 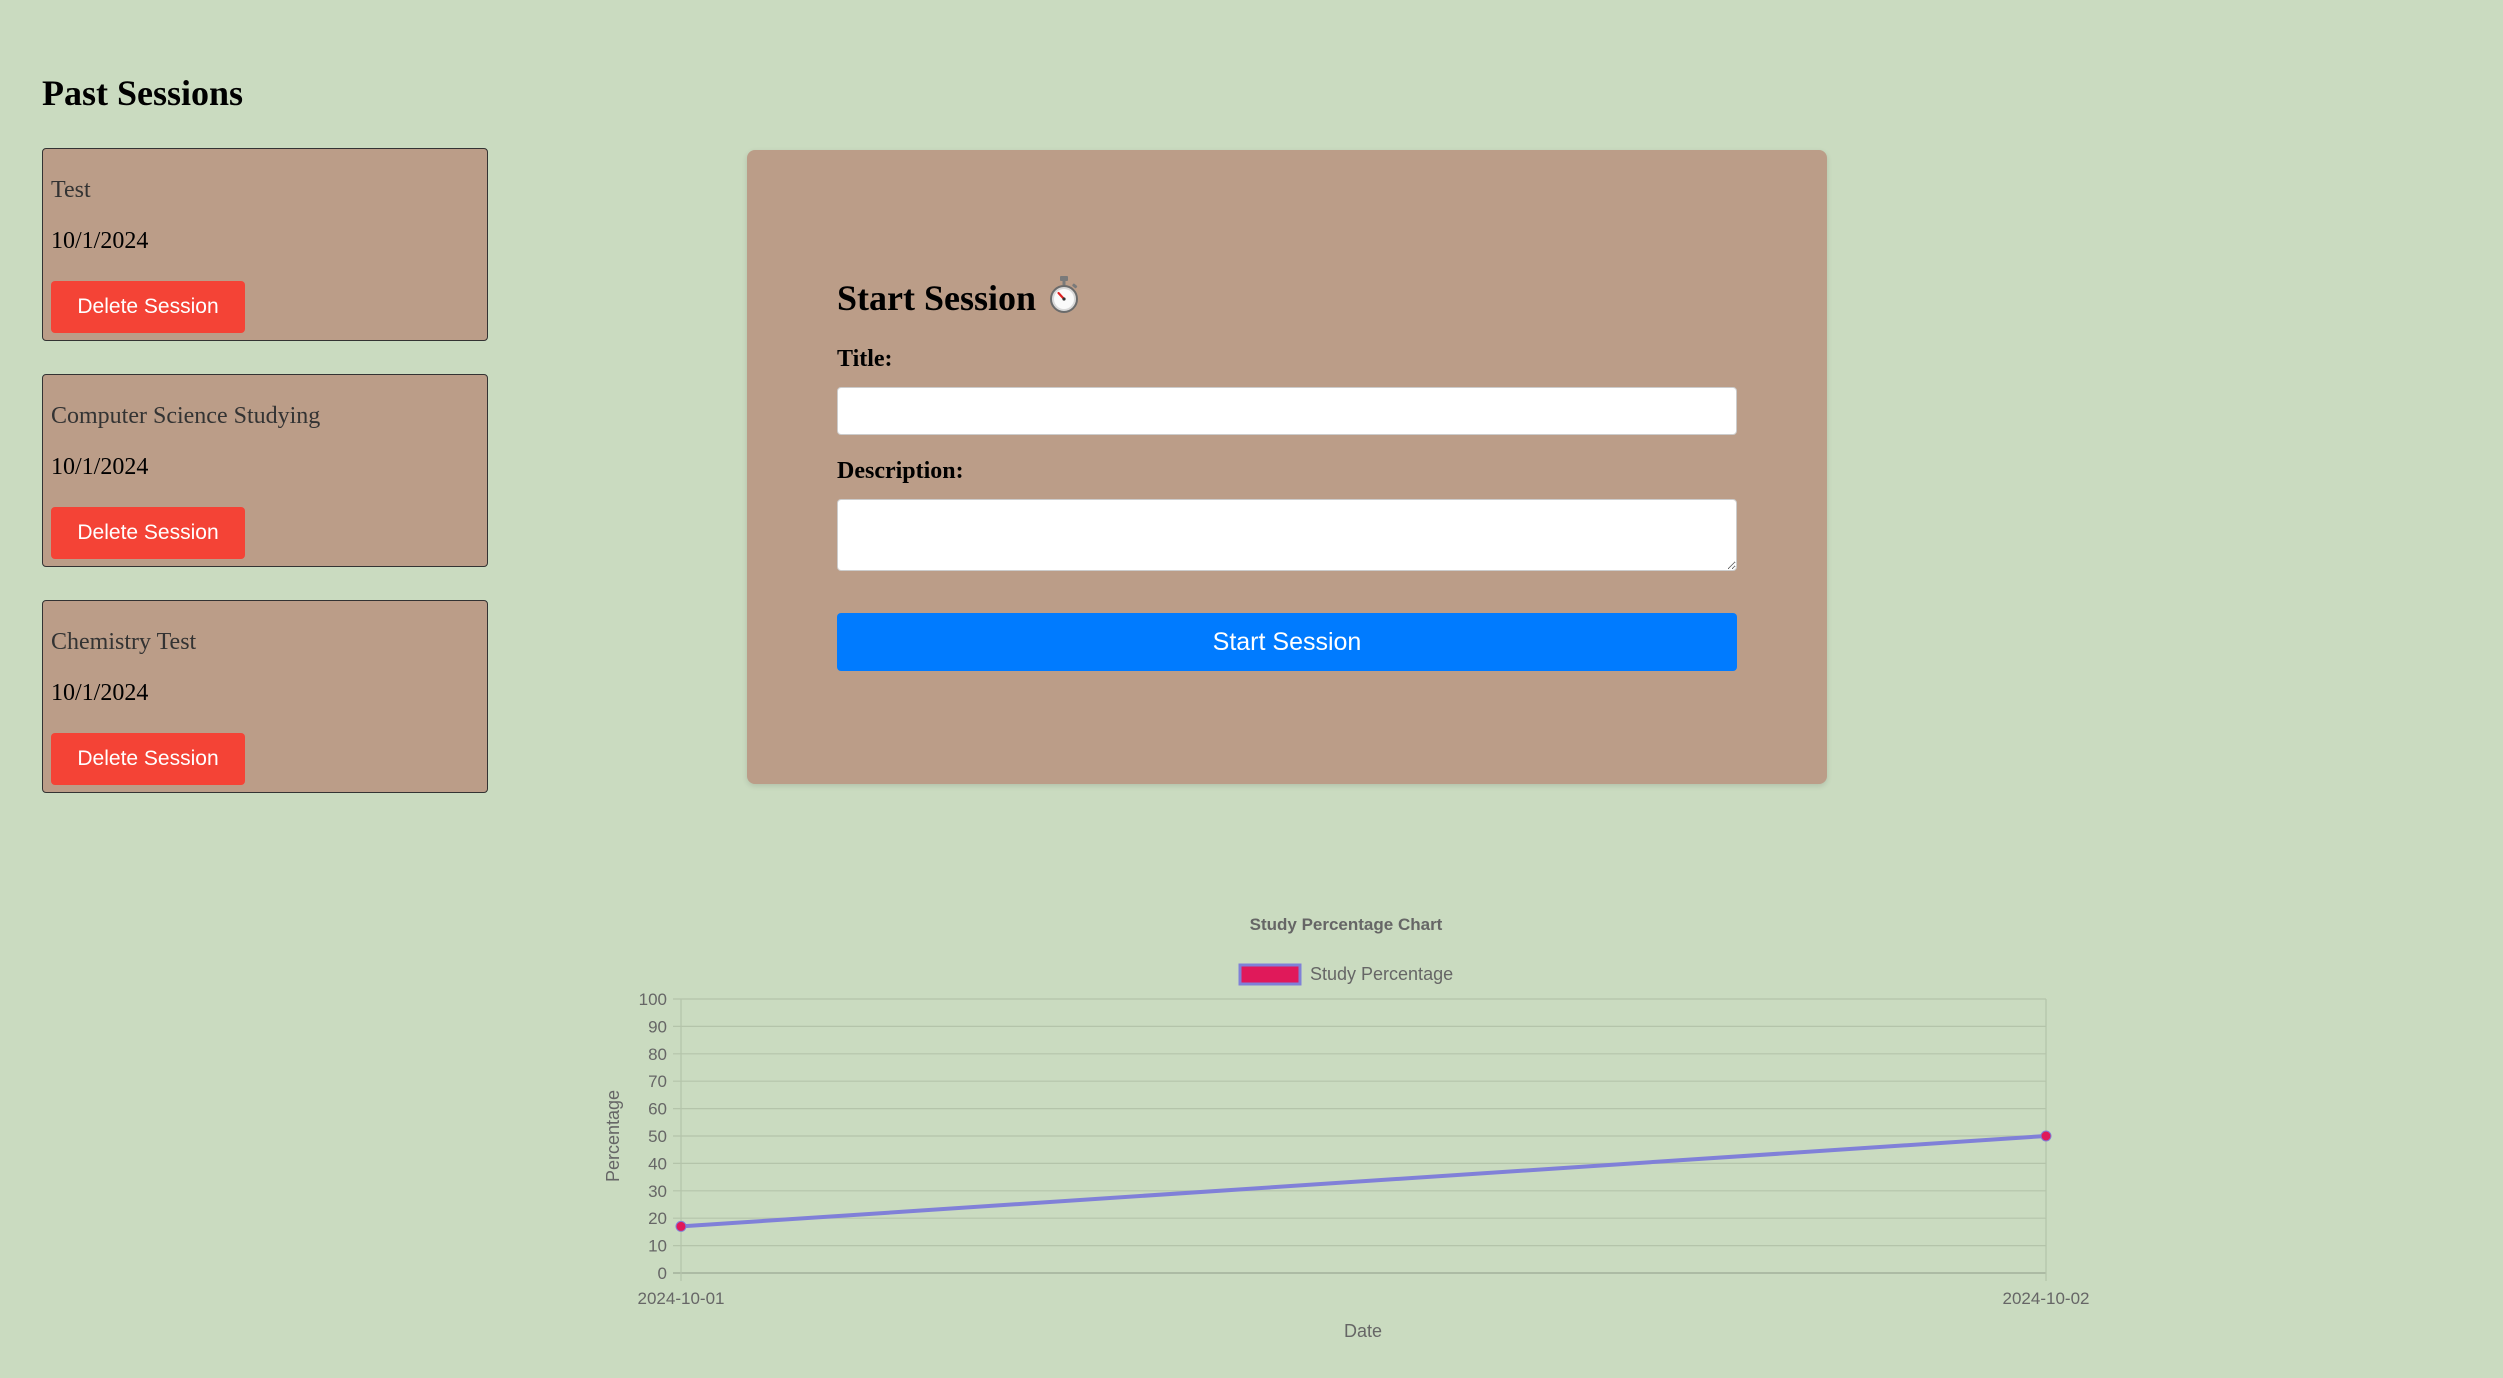 I want to click on y-tick-label: 50, so click(x=657, y=1136).